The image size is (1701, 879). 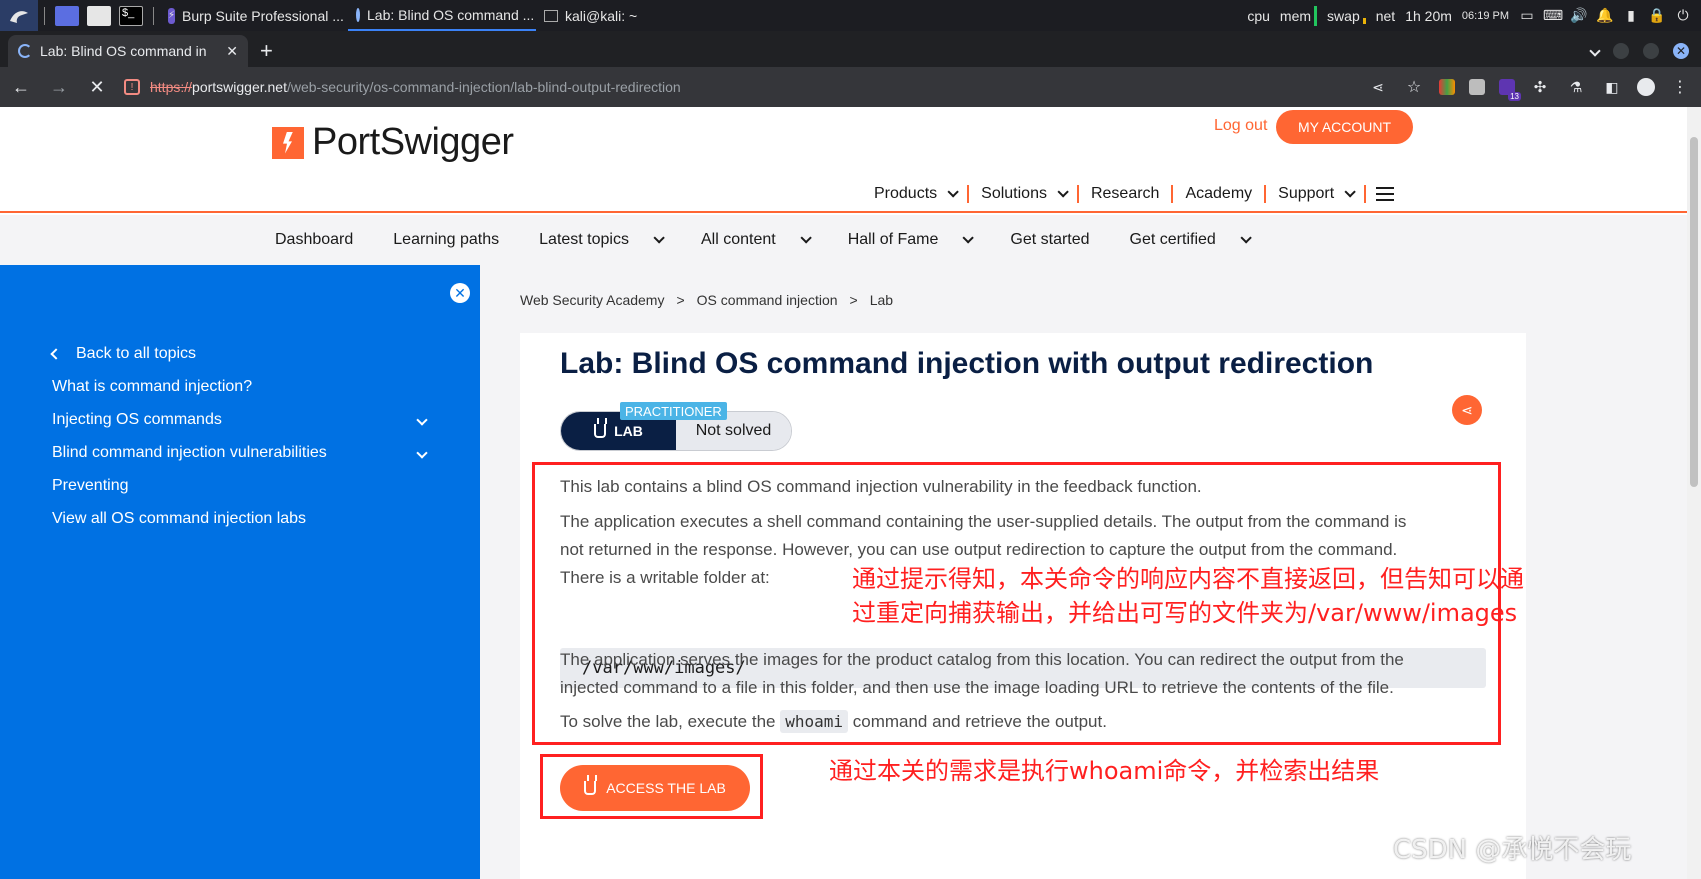 What do you see at coordinates (239, 87) in the screenshot?
I see `url-host: portswigger.net` at bounding box center [239, 87].